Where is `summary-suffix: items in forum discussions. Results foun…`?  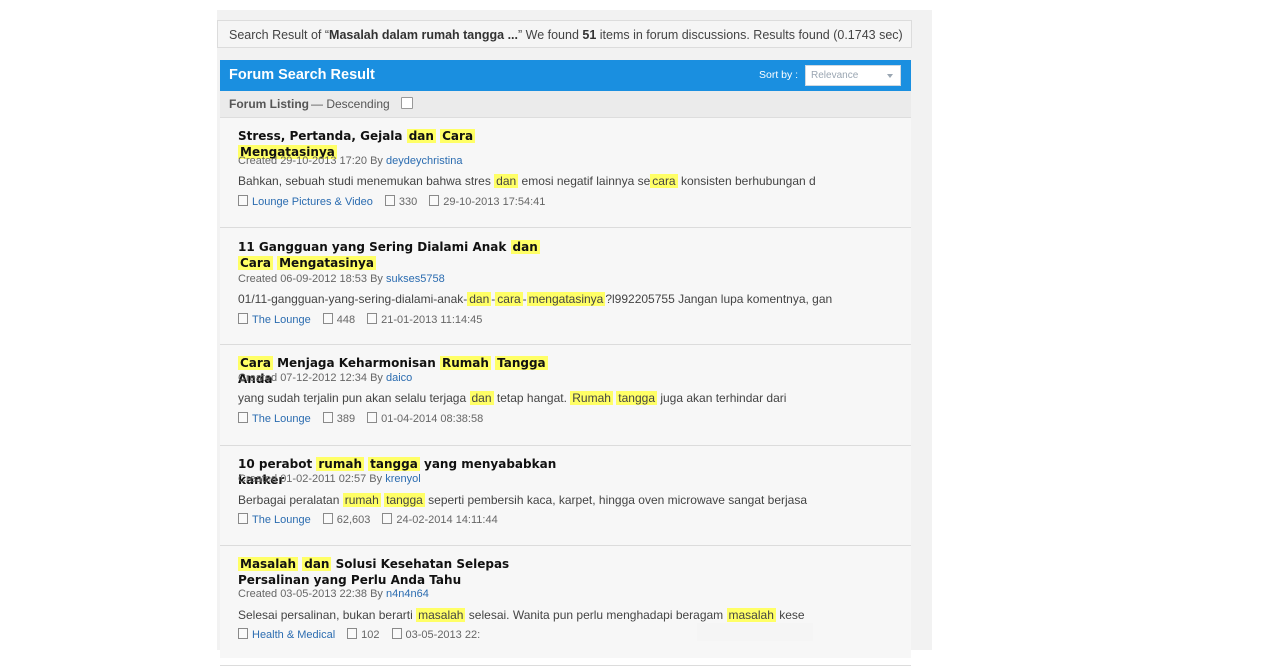
summary-suffix: items in forum discussions. Results foun… is located at coordinates (749, 35).